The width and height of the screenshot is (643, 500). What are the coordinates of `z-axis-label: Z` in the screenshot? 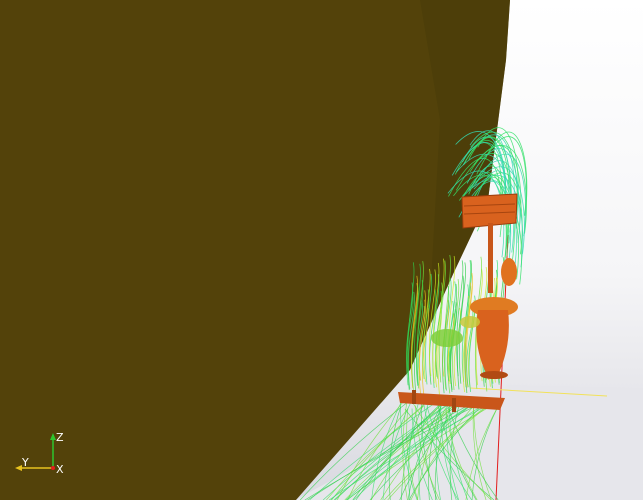 It's located at (60, 437).